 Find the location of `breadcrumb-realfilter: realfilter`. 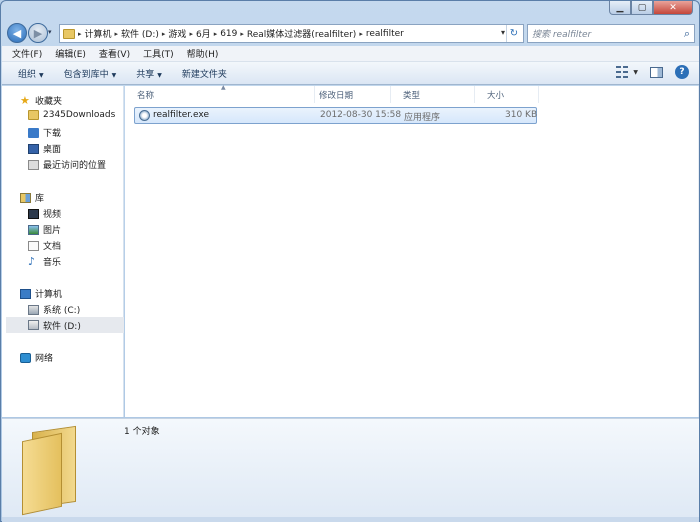

breadcrumb-realfilter: realfilter is located at coordinates (385, 34).